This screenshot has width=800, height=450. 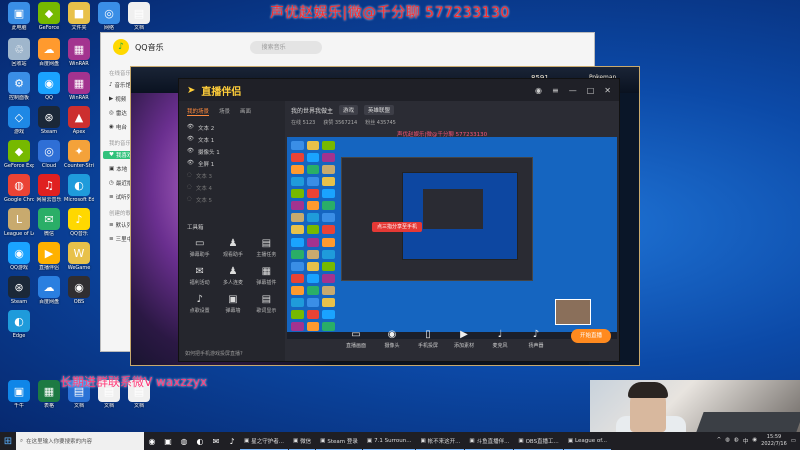 What do you see at coordinates (79, 188) in the screenshot?
I see `desktop-icon: ◐Microsoft Edge` at bounding box center [79, 188].